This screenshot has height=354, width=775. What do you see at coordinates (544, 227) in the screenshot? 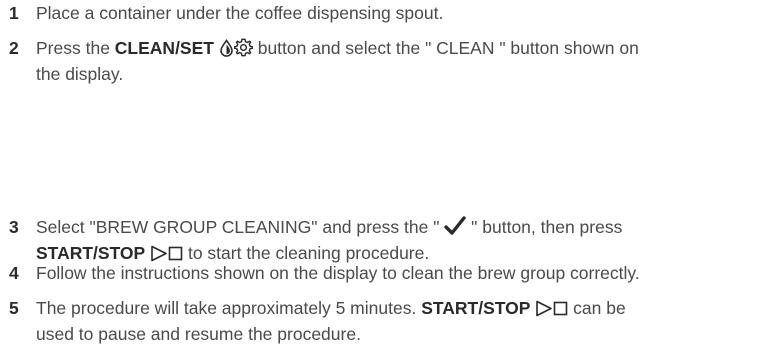
I see `step-text-post: " button, then press` at bounding box center [544, 227].